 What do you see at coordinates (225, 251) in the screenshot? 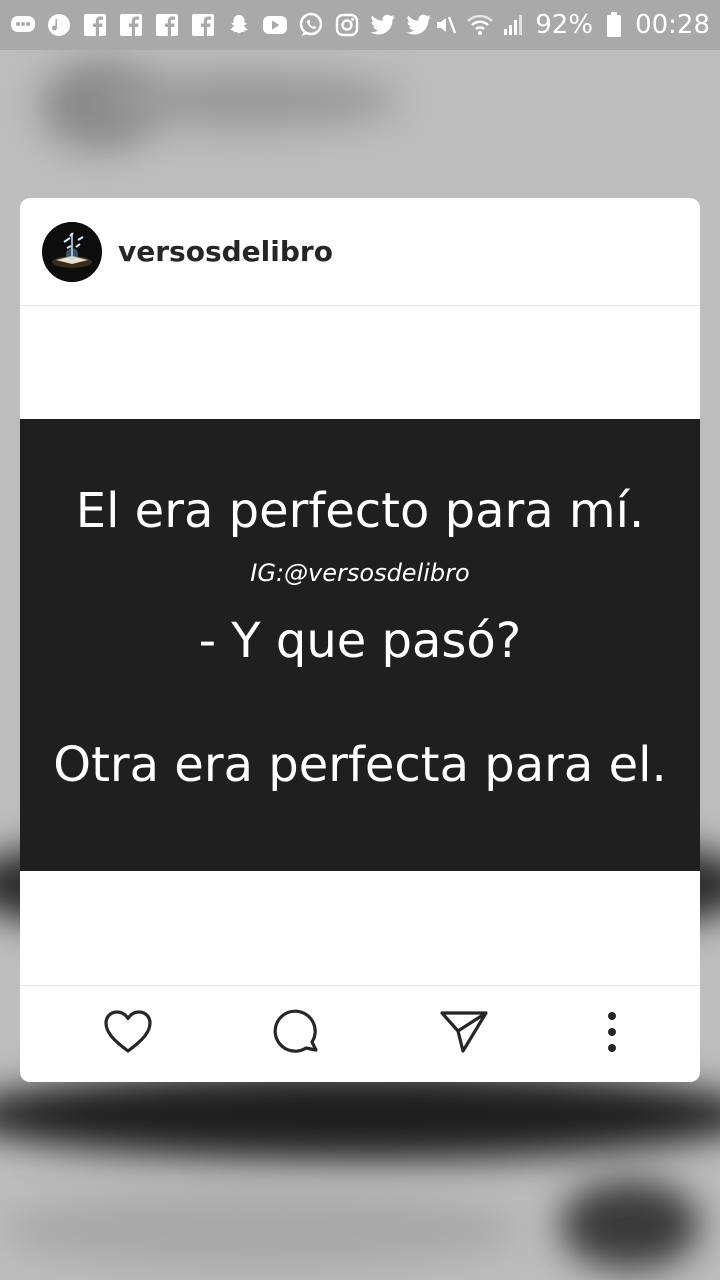
I see `username: versosdelibro` at bounding box center [225, 251].